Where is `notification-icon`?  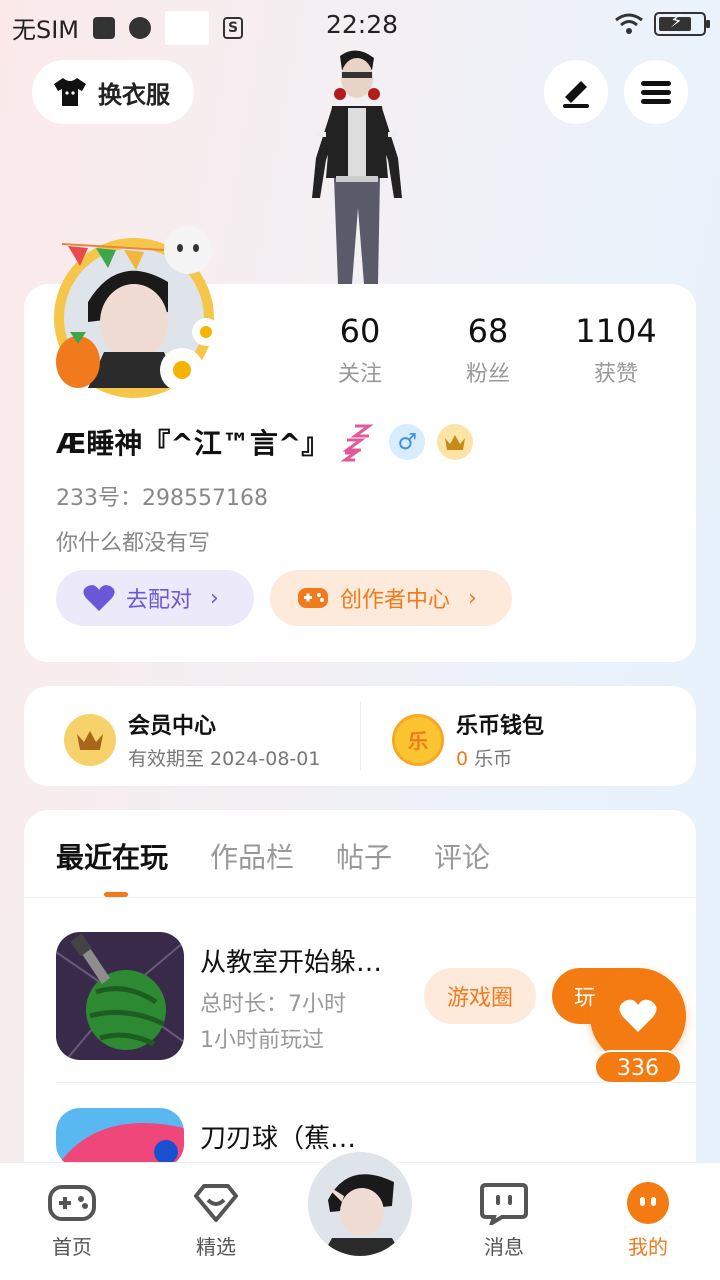
notification-icon is located at coordinates (104, 27).